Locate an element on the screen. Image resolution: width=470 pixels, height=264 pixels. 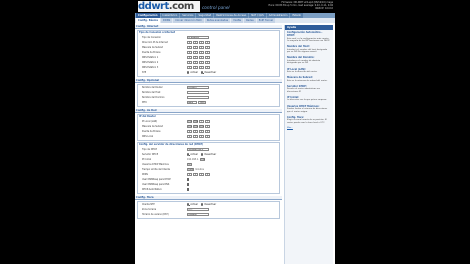
dhcp-type-label: Tipo de DHCP is located at coordinates (149, 149).